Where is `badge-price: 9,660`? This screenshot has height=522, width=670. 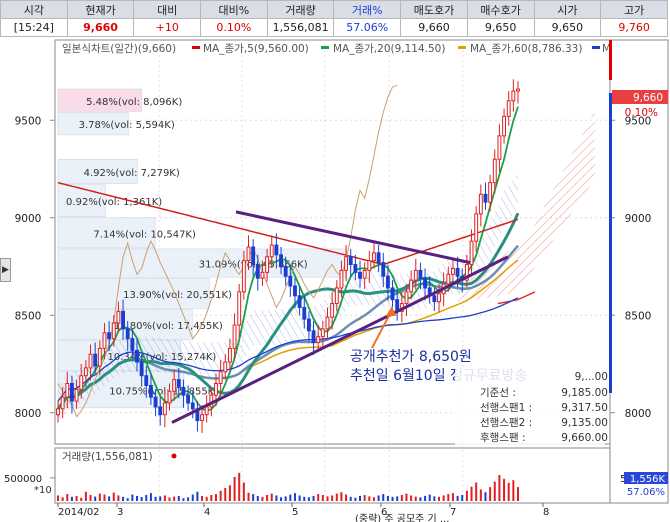 badge-price: 9,660 is located at coordinates (648, 98).